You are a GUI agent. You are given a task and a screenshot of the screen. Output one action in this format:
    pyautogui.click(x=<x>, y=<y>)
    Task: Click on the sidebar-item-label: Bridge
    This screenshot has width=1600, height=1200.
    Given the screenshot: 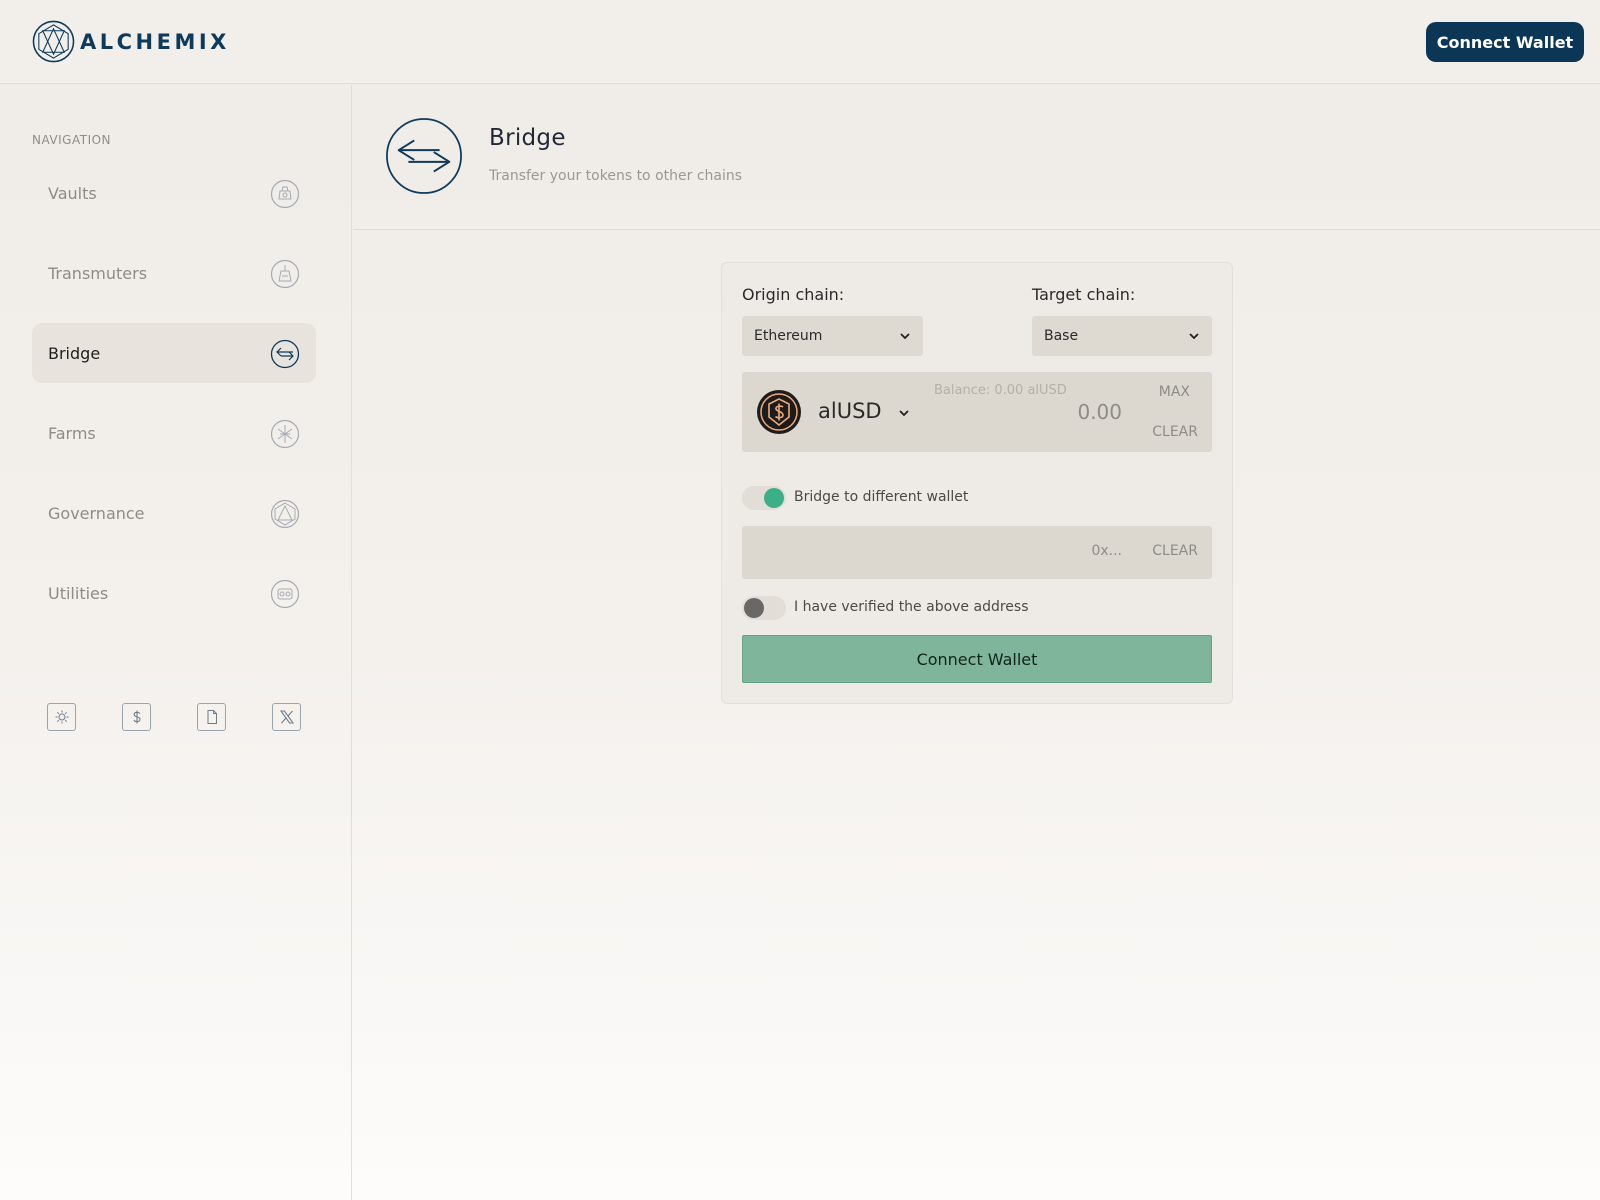 What is the action you would take?
    pyautogui.click(x=74, y=353)
    